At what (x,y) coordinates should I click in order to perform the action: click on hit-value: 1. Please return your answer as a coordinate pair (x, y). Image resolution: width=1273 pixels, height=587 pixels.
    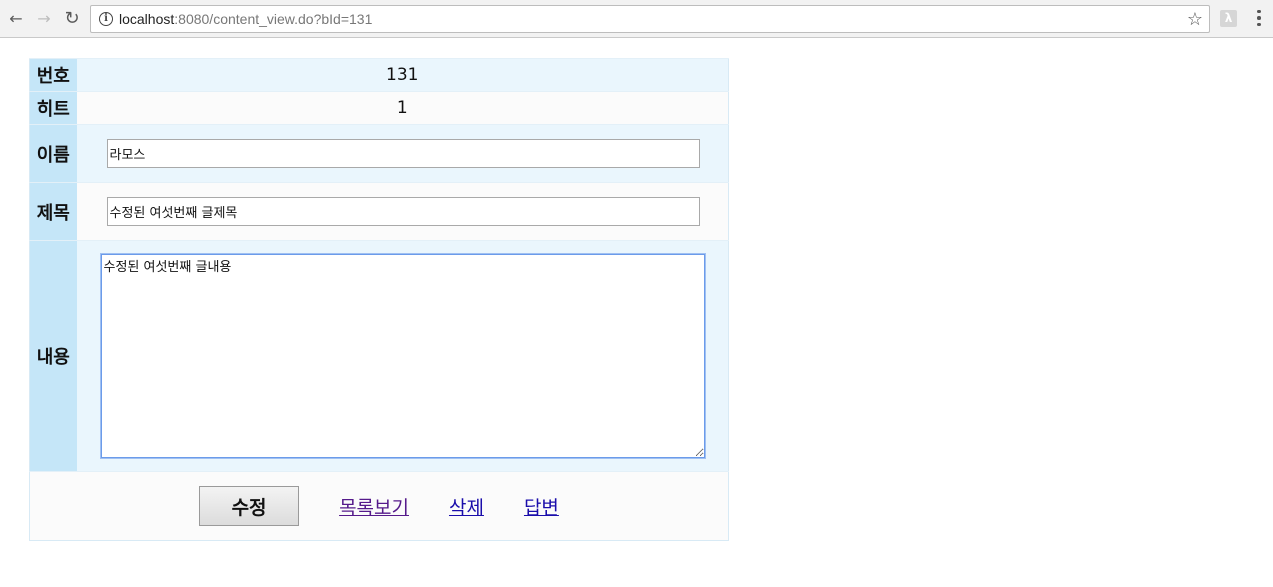
    Looking at the image, I should click on (402, 108).